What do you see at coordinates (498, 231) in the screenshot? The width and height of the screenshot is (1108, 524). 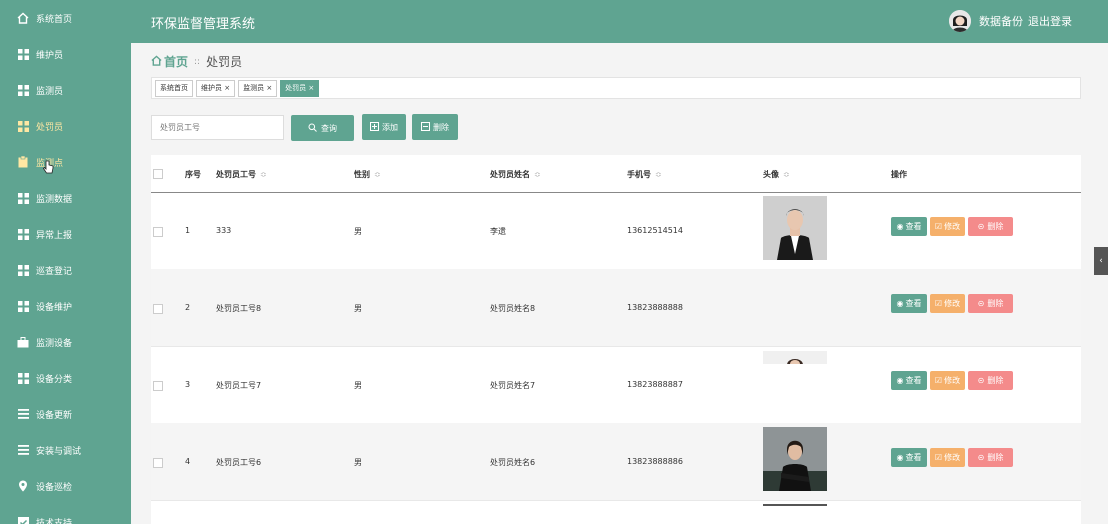 I see `cell-name: 李遗` at bounding box center [498, 231].